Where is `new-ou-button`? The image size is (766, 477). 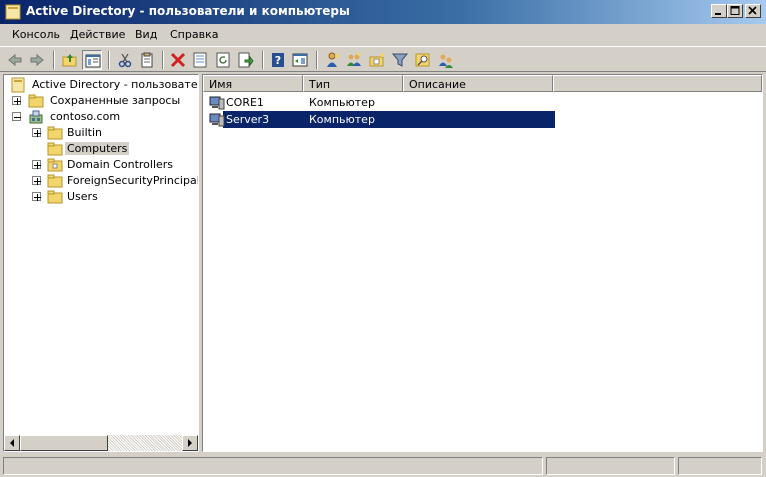 new-ou-button is located at coordinates (377, 60).